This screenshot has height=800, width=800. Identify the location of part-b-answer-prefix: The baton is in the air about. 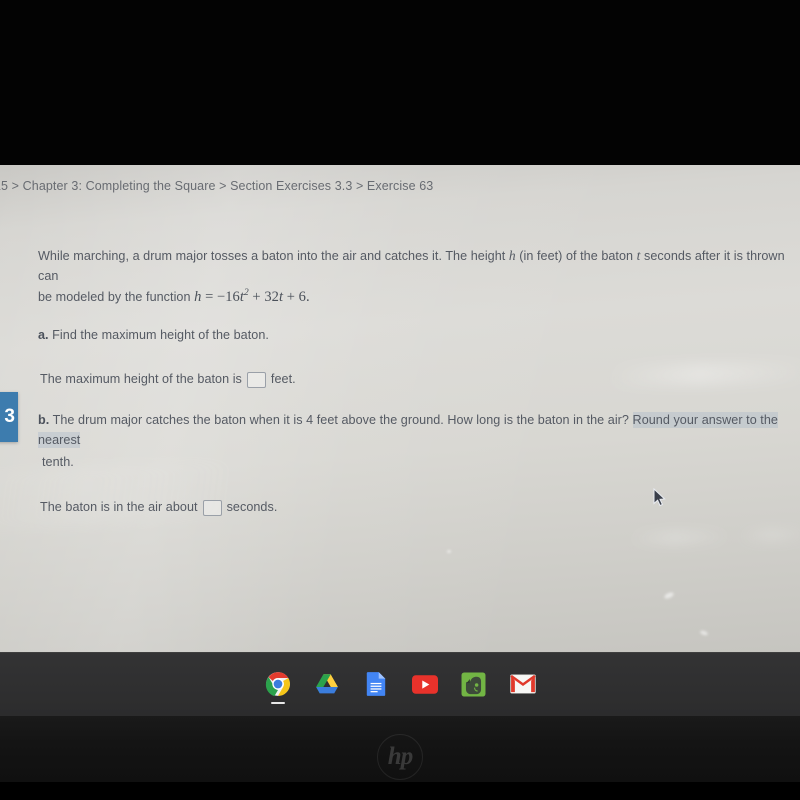
(119, 507).